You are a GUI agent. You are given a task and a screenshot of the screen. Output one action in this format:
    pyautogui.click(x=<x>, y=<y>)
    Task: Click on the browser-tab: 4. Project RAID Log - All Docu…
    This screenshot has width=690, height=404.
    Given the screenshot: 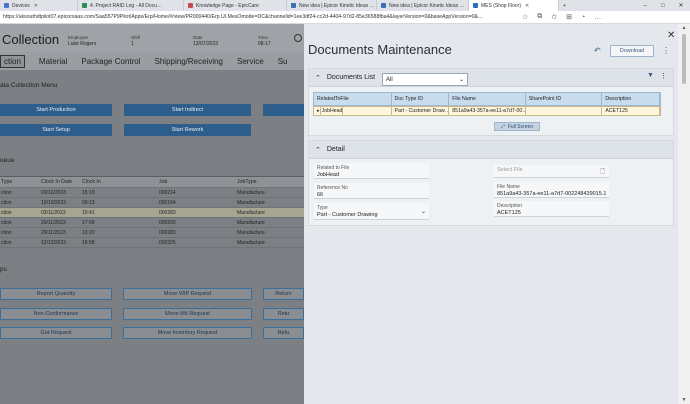 What is the action you would take?
    pyautogui.click(x=131, y=5)
    